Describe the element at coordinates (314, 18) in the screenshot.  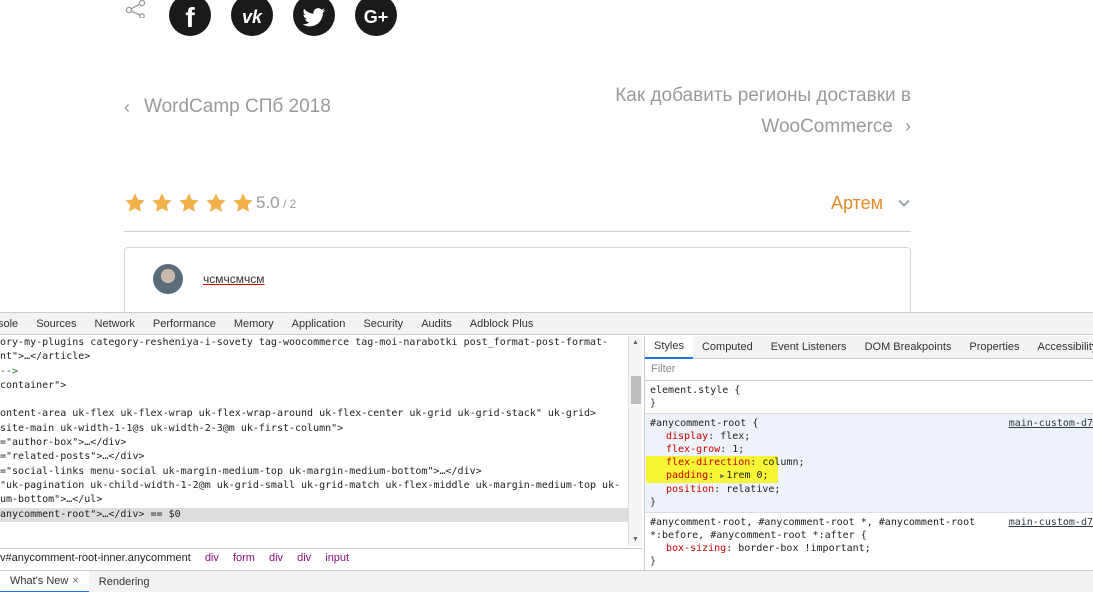
I see `twitter-icon` at that location.